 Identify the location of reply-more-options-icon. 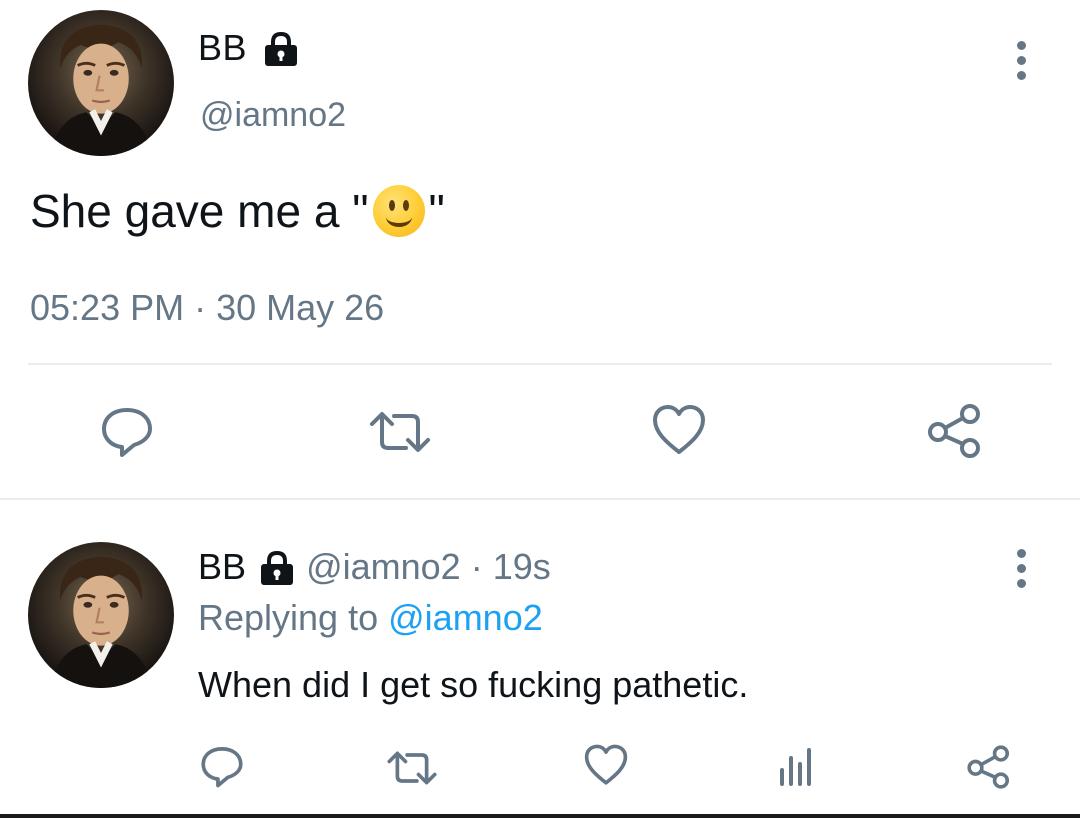
(1021, 571).